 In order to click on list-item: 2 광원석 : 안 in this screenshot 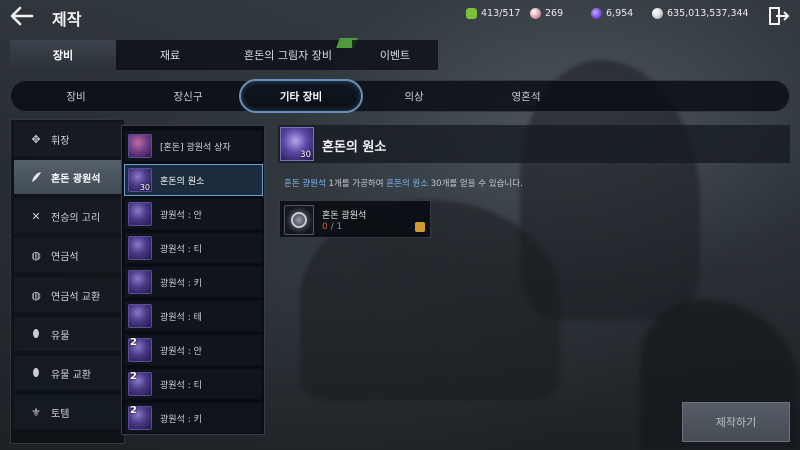, I will do `click(193, 350)`.